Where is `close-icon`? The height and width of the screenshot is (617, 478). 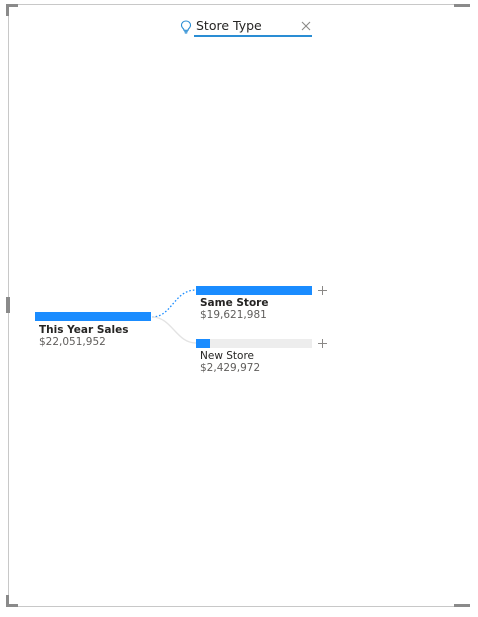
close-icon is located at coordinates (306, 26).